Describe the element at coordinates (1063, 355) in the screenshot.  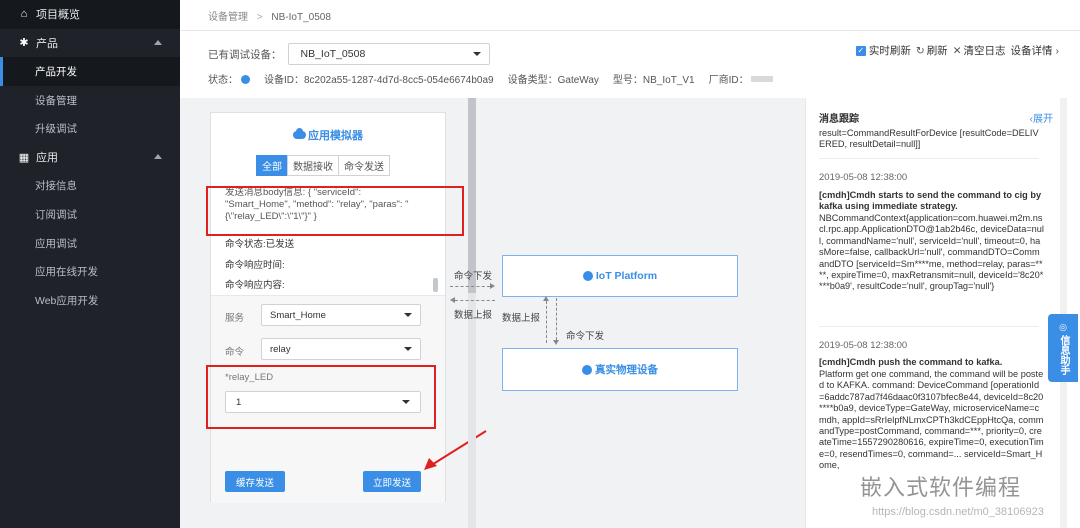
I see `info-assistant-label: 信息助手` at that location.